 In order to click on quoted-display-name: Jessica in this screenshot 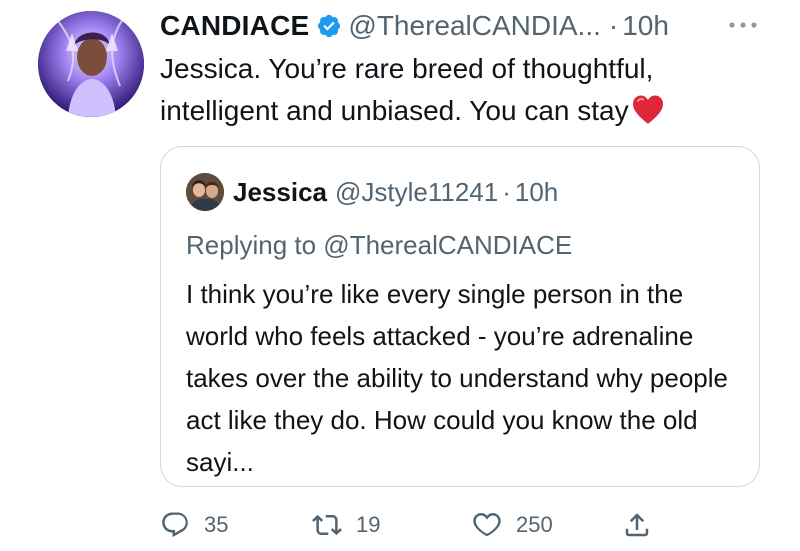, I will do `click(280, 192)`.